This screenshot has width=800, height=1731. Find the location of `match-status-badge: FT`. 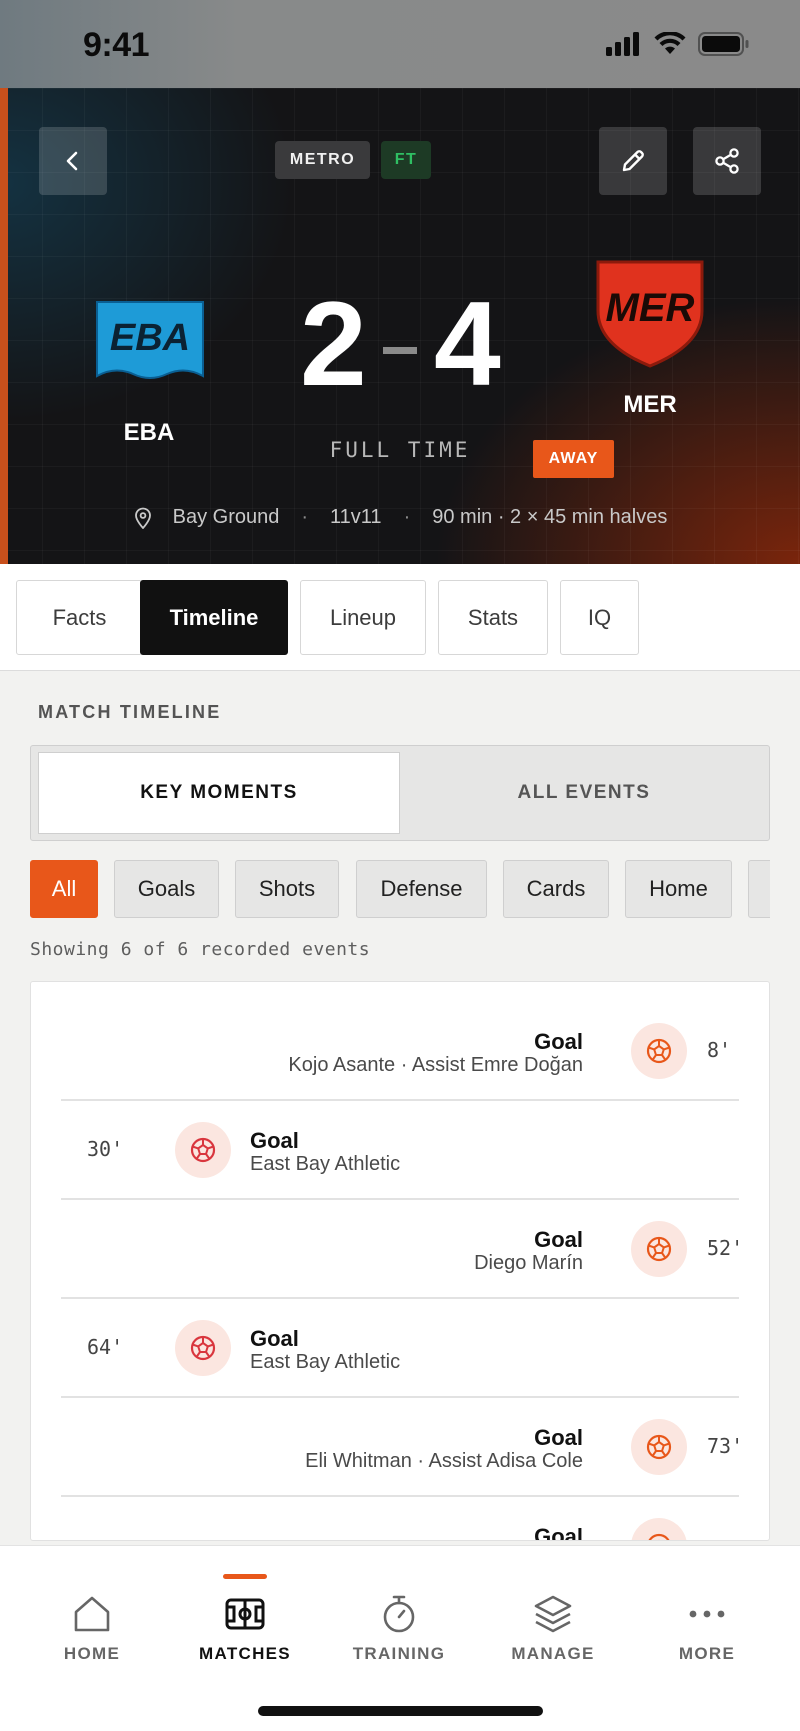

match-status-badge: FT is located at coordinates (406, 160).